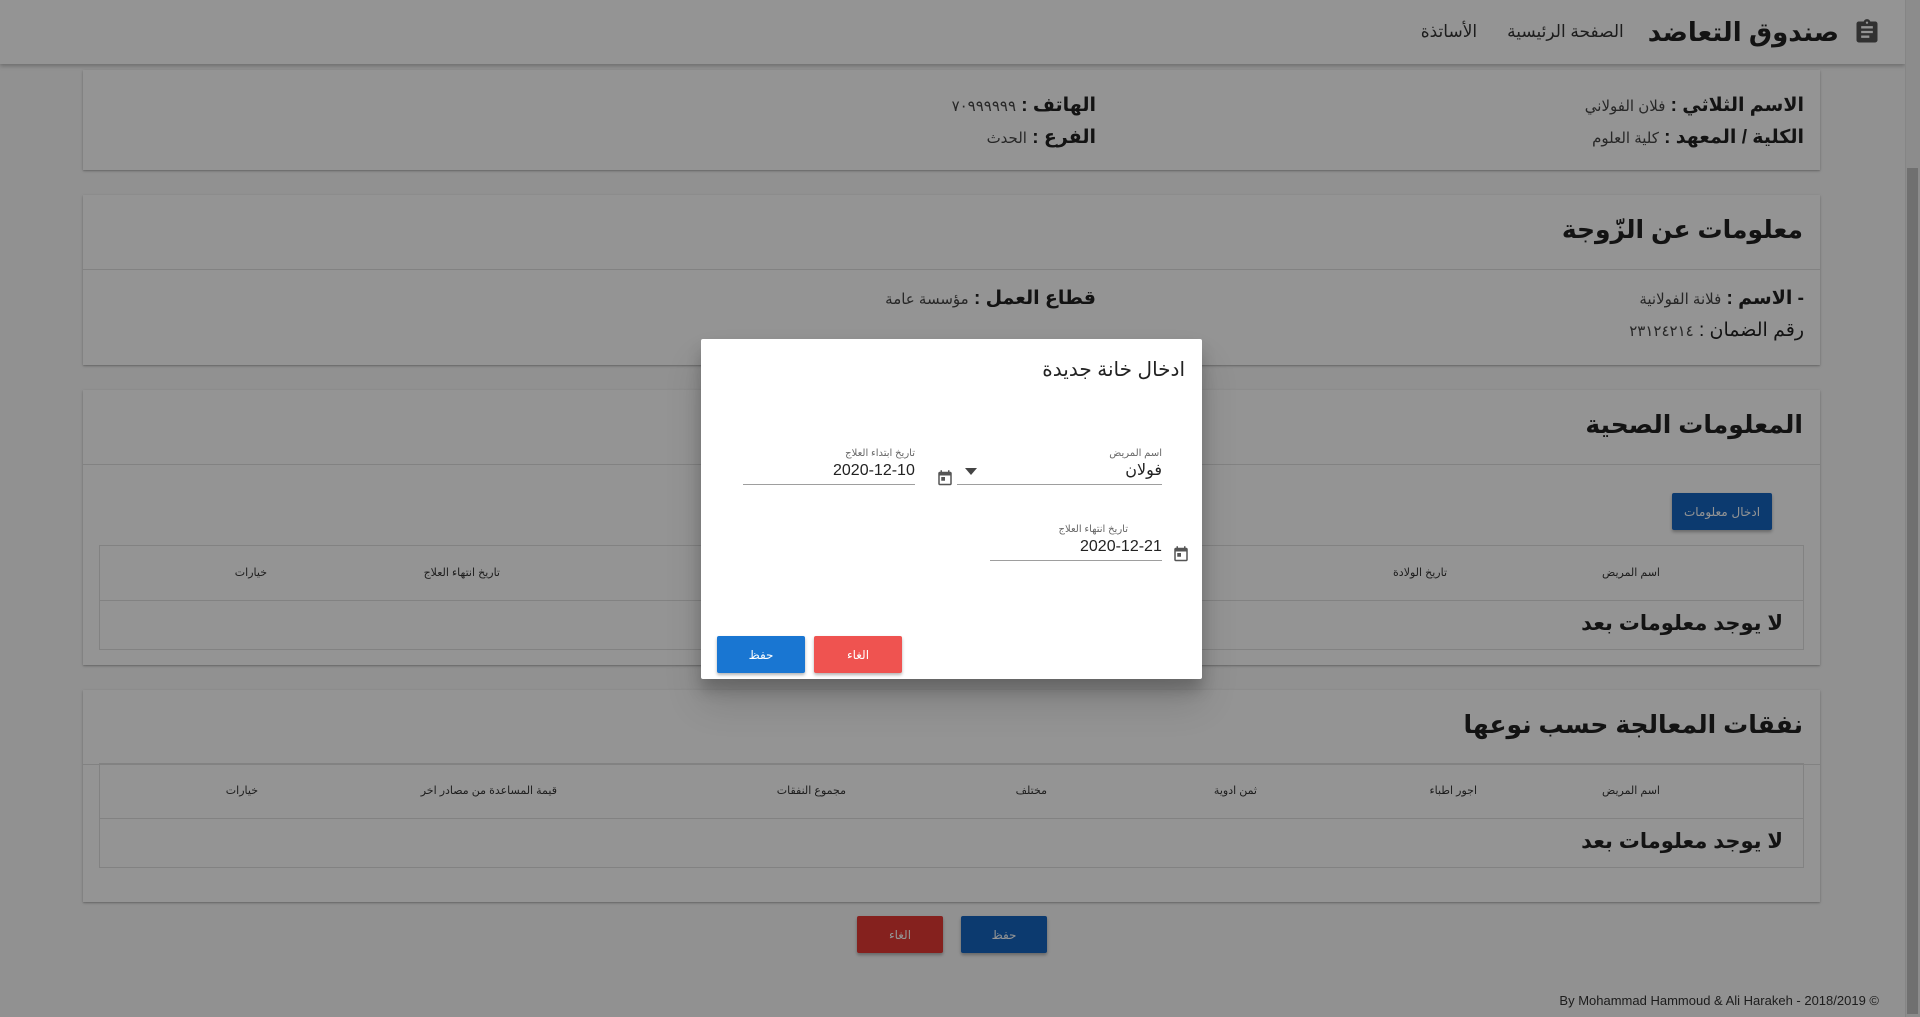 Image resolution: width=1920 pixels, height=1017 pixels. I want to click on end-date-value: 2020-12-21, so click(1121, 546).